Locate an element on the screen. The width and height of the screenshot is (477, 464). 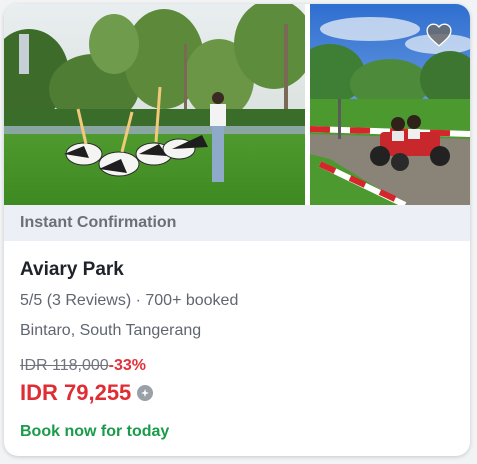
banner-label: Instant Confirmation is located at coordinates (98, 222).